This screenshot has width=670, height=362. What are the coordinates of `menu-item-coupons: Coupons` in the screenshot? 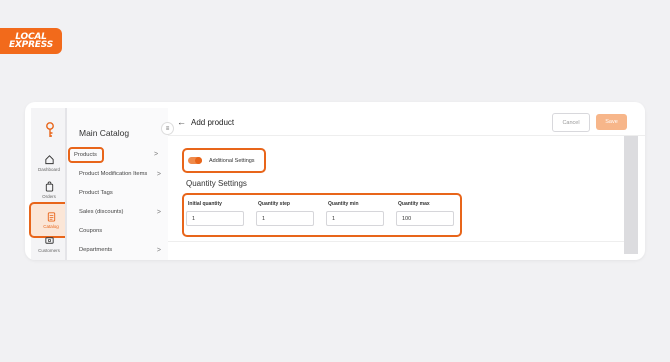 It's located at (119, 231).